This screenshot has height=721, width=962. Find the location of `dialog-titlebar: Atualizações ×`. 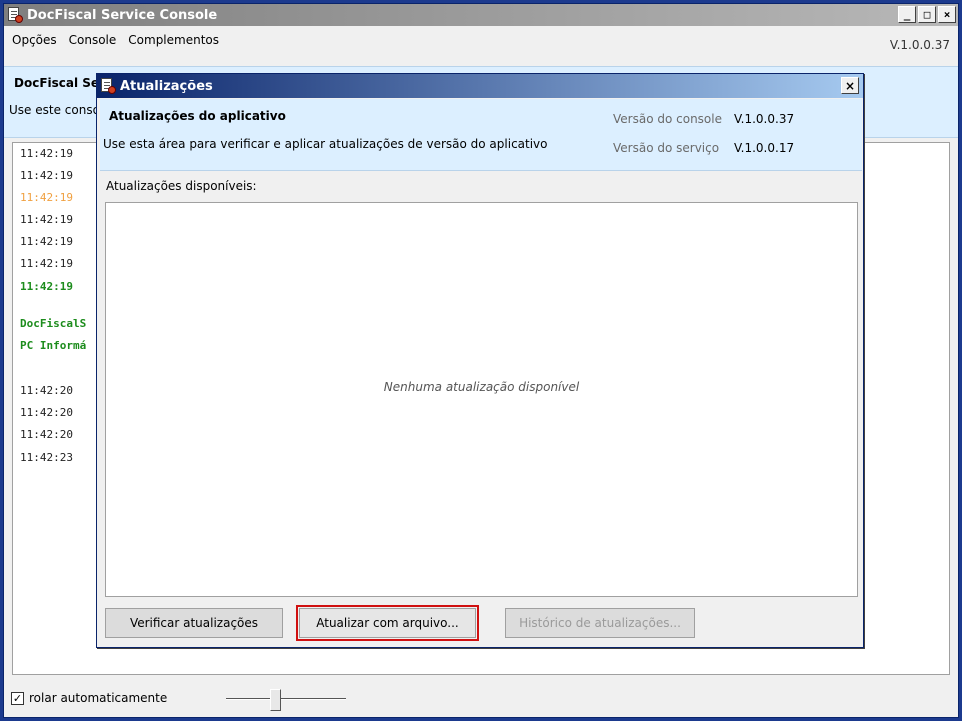

dialog-titlebar: Atualizações × is located at coordinates (480, 86).